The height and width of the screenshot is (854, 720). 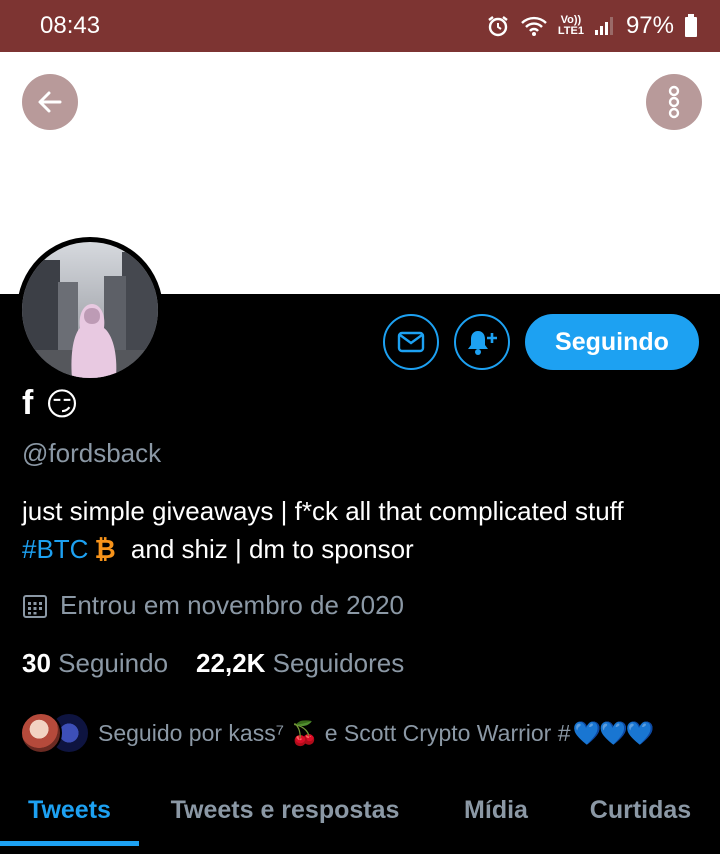 I want to click on message-button, so click(x=411, y=342).